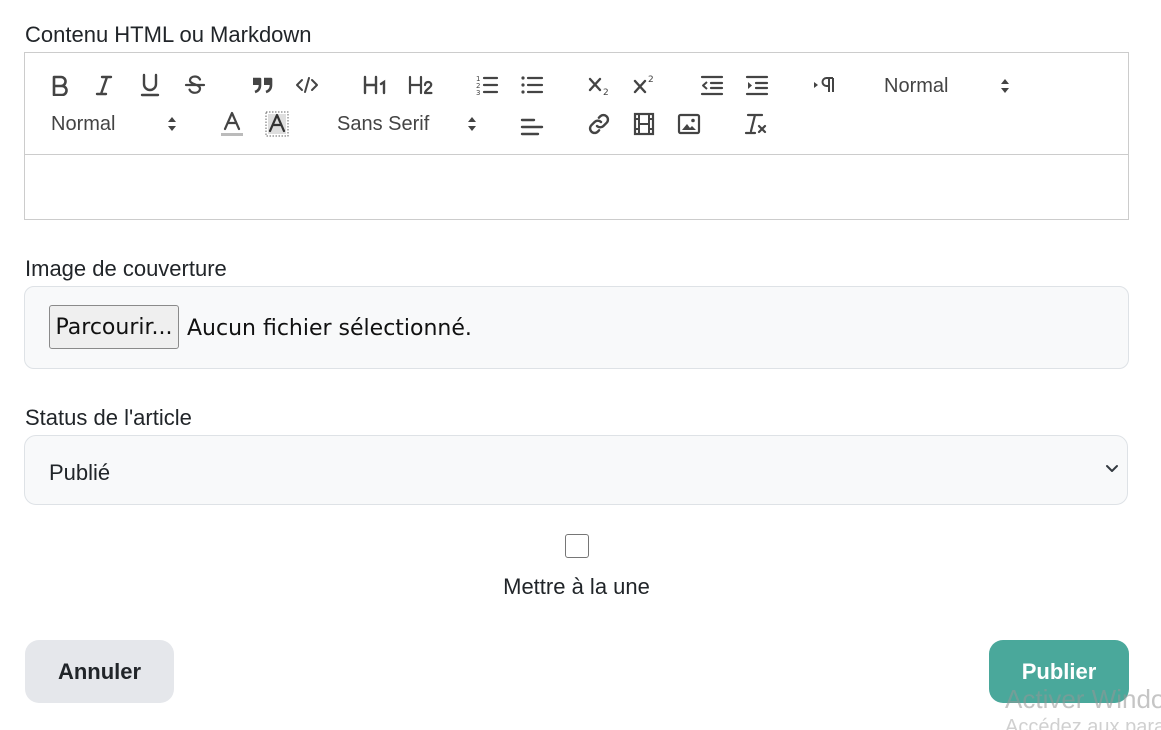  I want to click on image-icon, so click(689, 124).